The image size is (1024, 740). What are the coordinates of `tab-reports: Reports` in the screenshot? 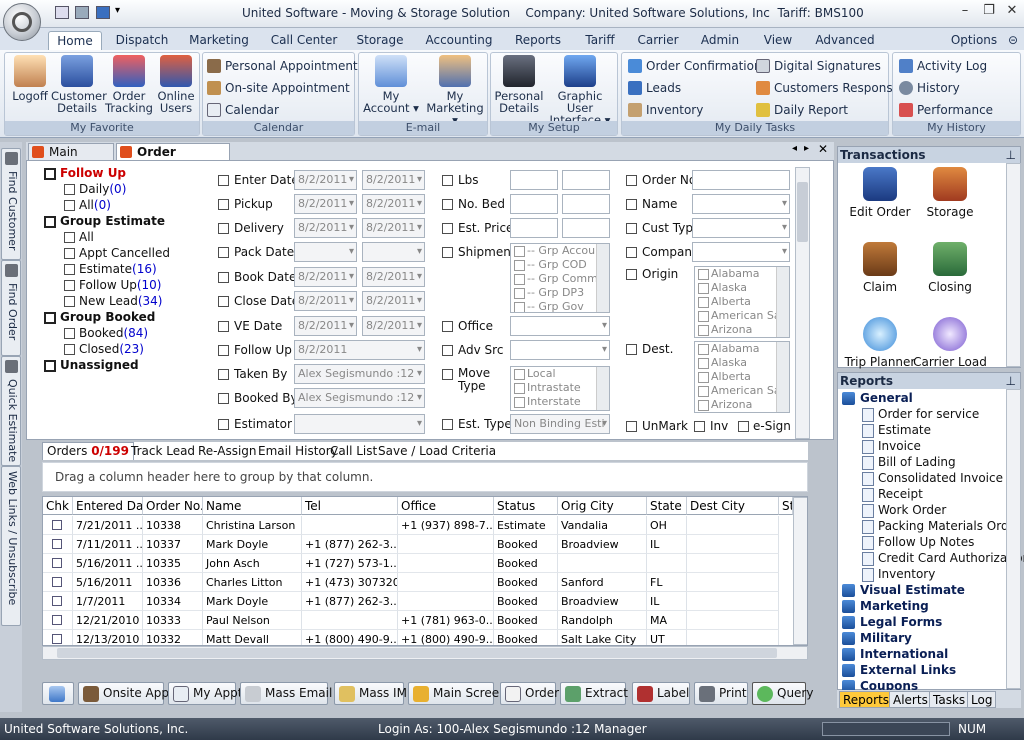 It's located at (538, 40).